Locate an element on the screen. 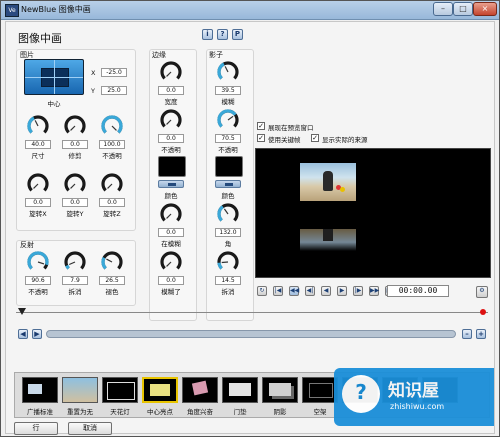 The width and height of the screenshot is (500, 437). border-feather-out-field: 0.0 is located at coordinates (171, 280).